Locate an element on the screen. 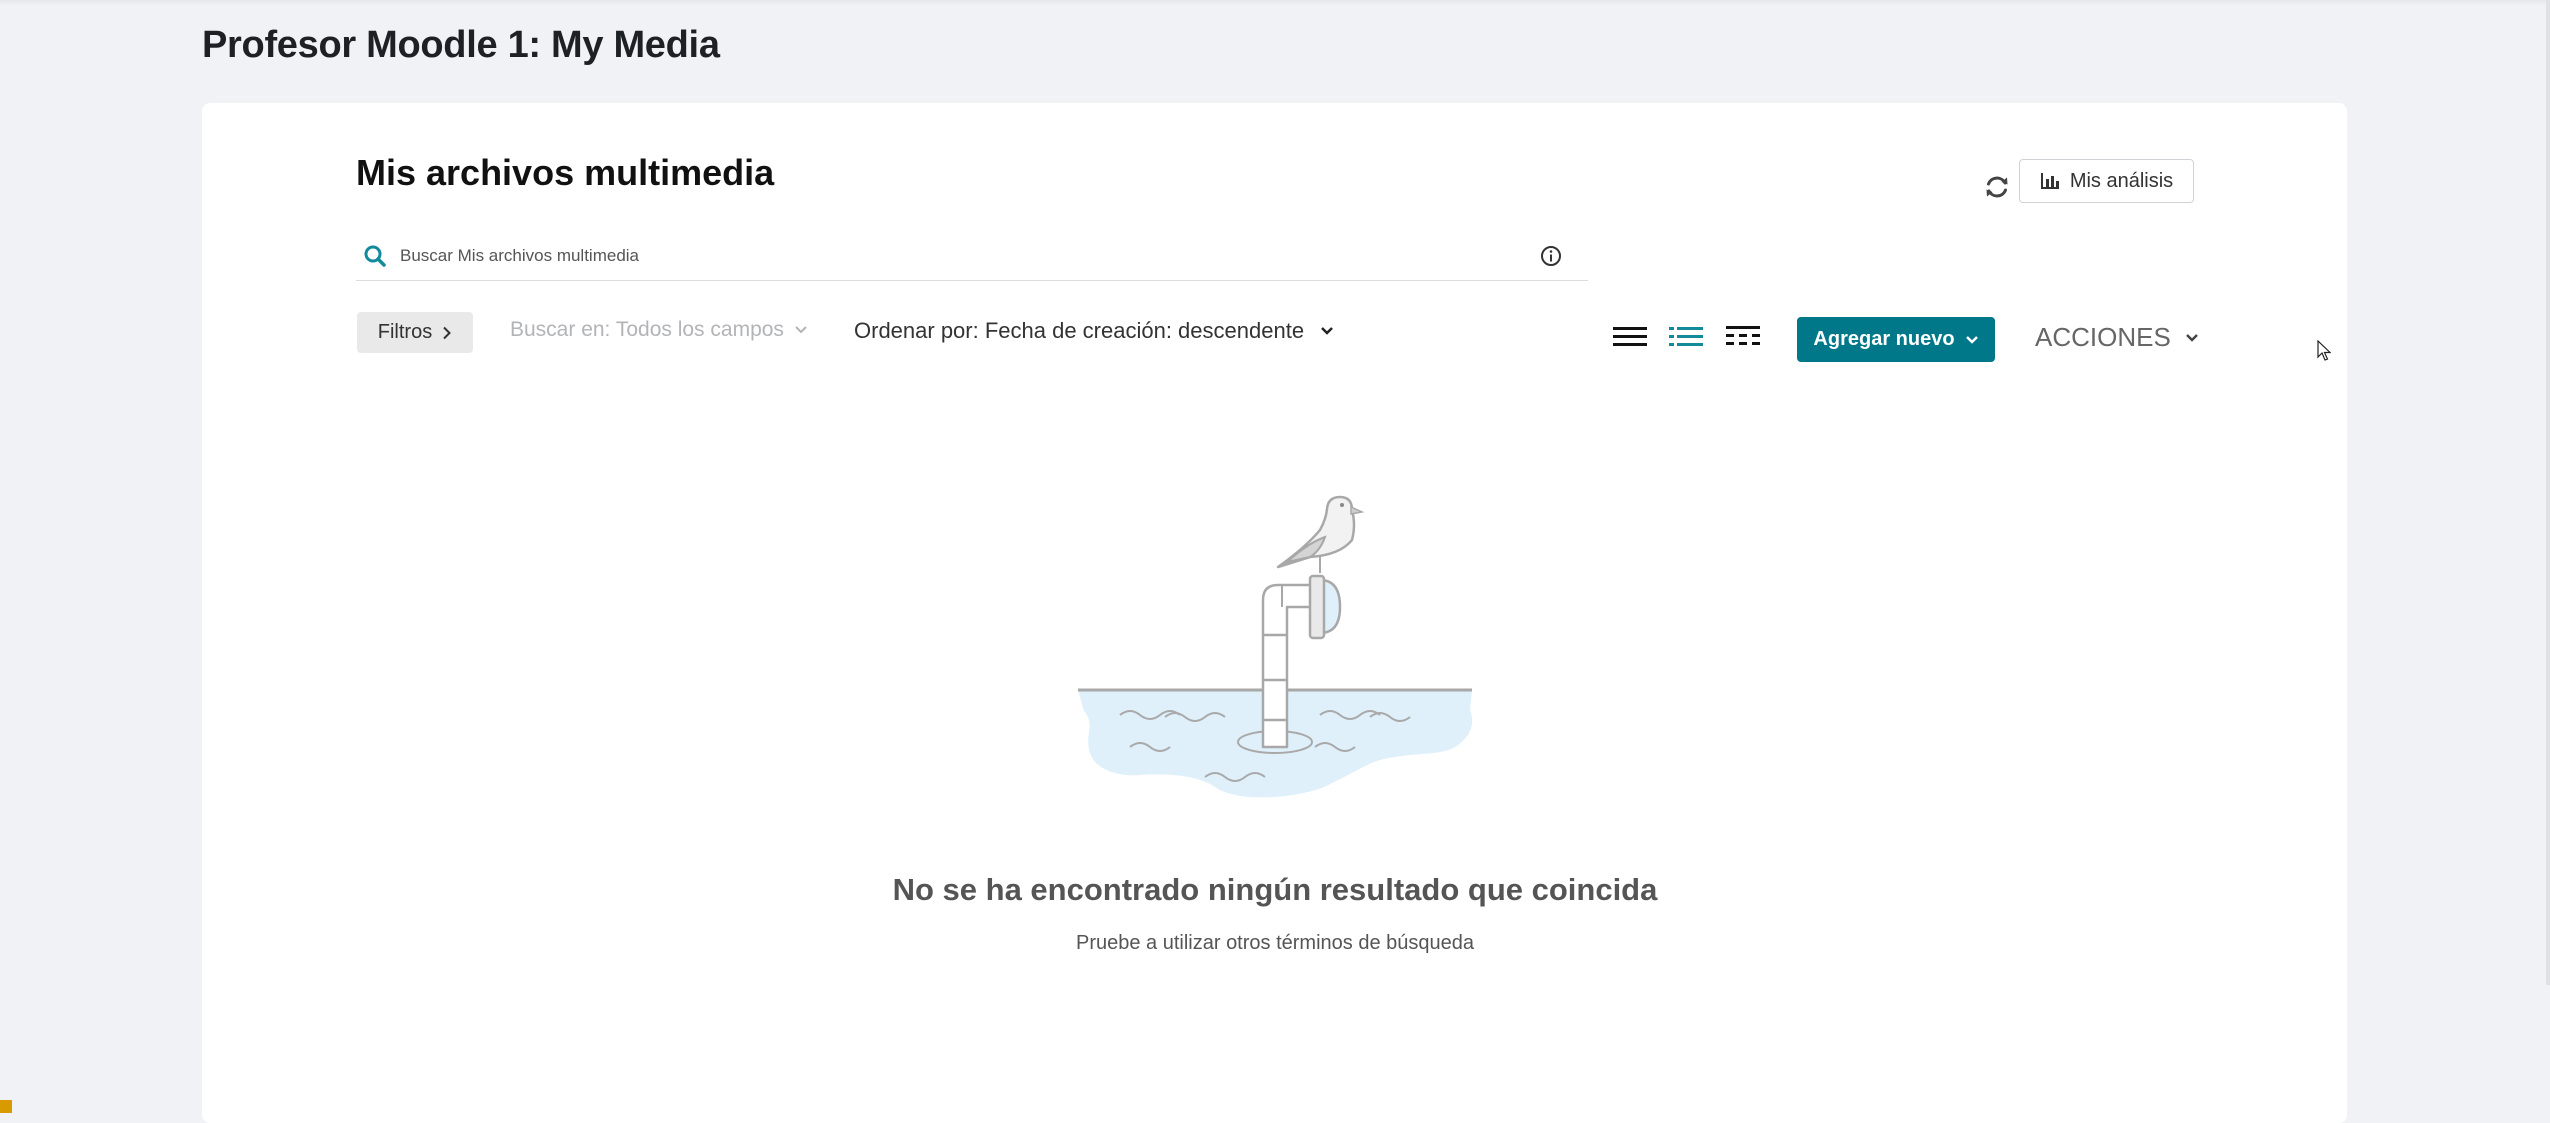  page-title: Profesor Moodle 1: My Media is located at coordinates (461, 45).